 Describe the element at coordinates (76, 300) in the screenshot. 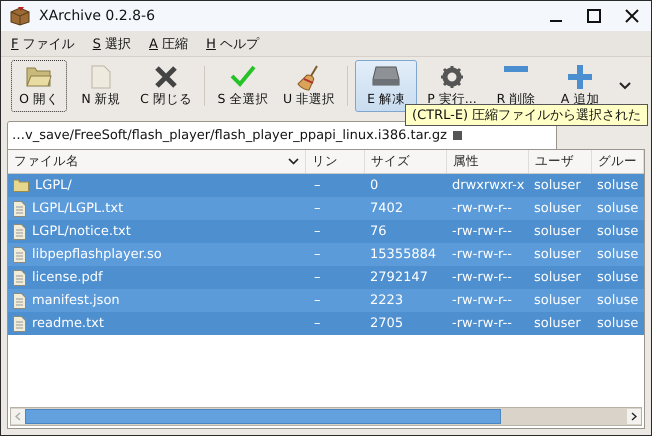

I see `table-cell: manifest.json` at that location.